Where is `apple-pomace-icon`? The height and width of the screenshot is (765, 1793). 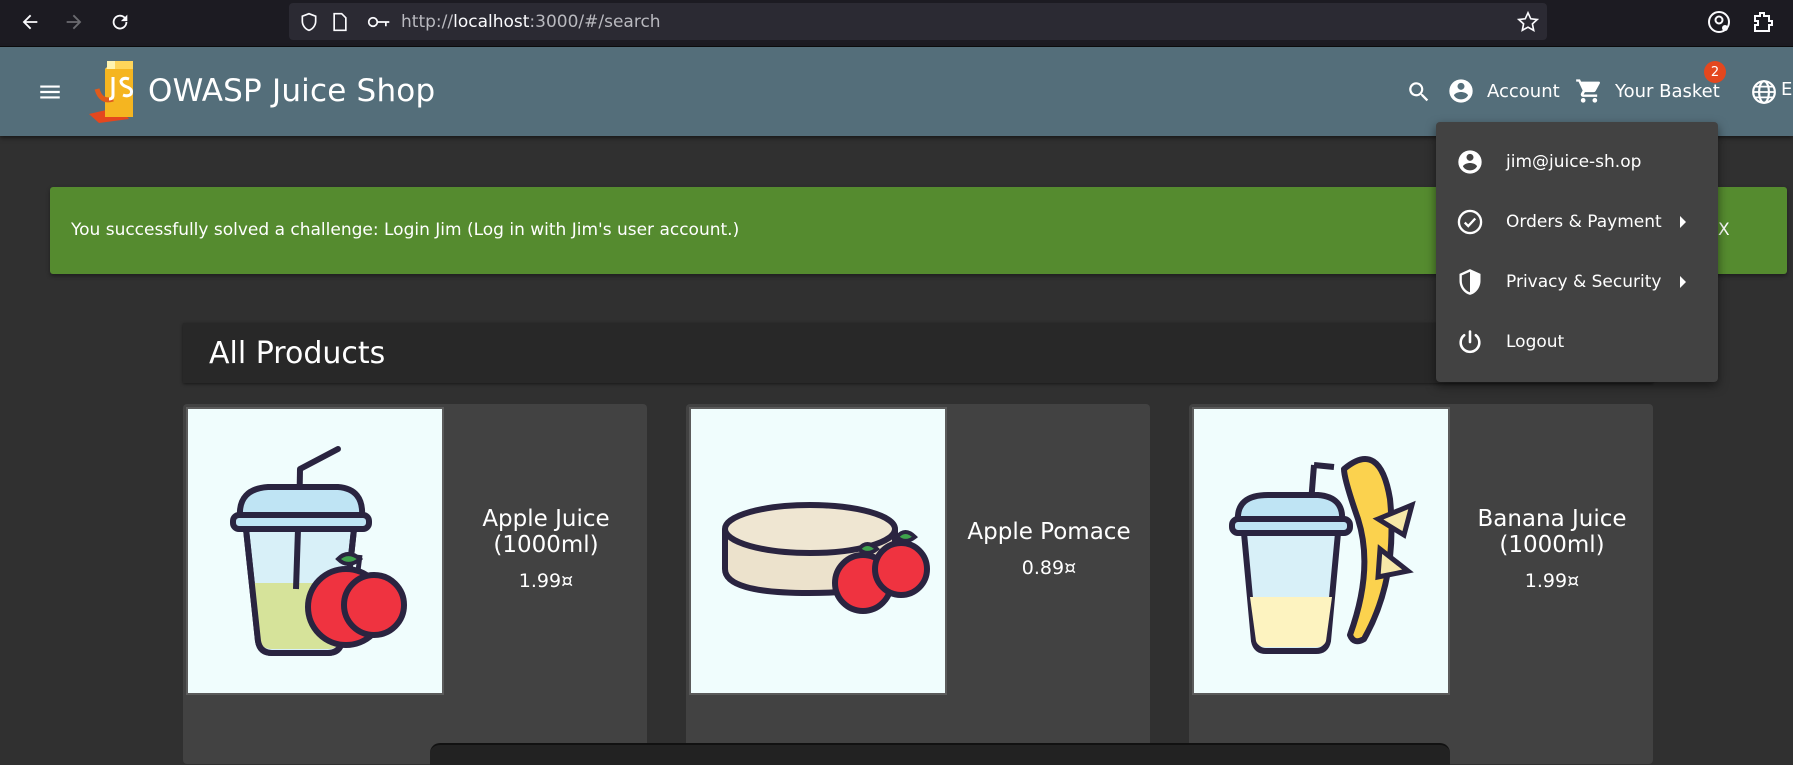 apple-pomace-icon is located at coordinates (826, 558).